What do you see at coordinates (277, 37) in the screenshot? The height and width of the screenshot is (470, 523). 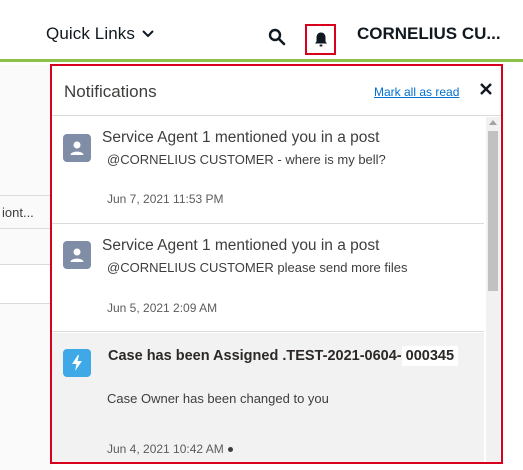 I see `search-icon` at bounding box center [277, 37].